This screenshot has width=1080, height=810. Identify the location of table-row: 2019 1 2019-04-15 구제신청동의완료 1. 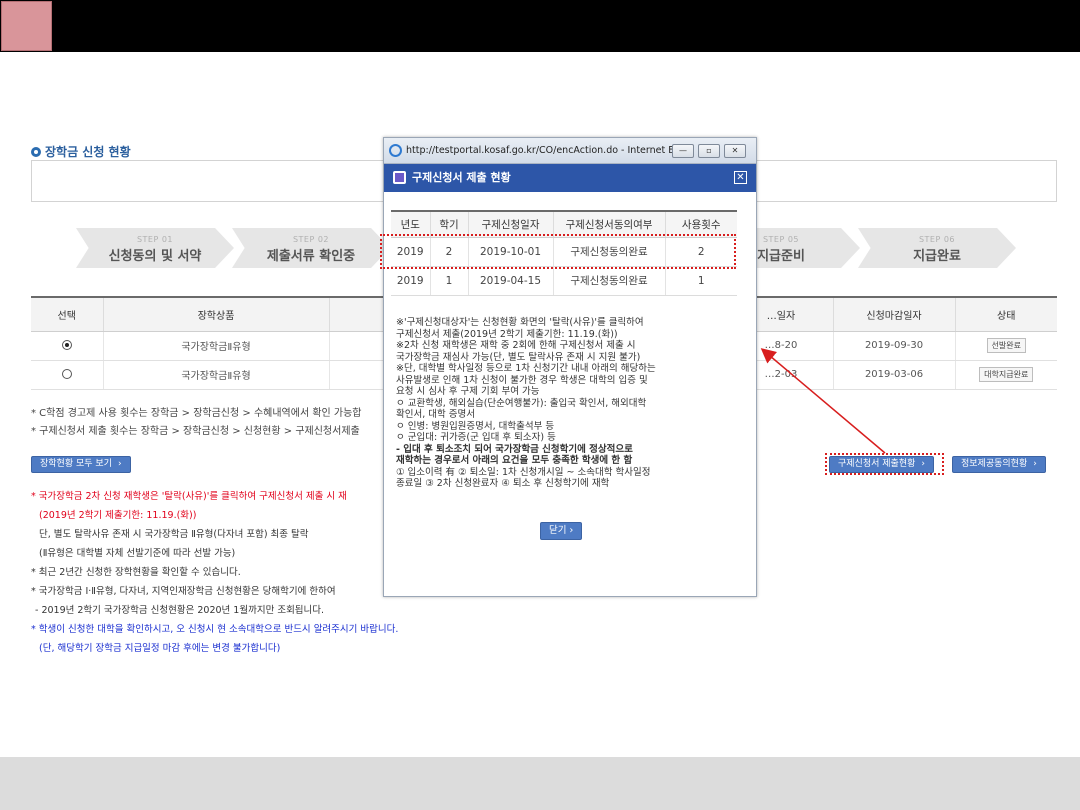
(564, 281).